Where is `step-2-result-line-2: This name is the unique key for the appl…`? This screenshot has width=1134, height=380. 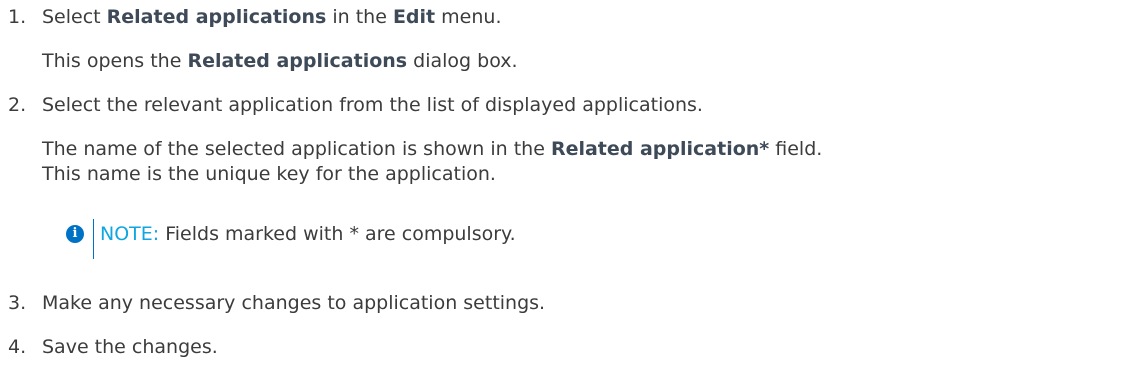
step-2-result-line-2: This name is the unique key for the appl… is located at coordinates (269, 174).